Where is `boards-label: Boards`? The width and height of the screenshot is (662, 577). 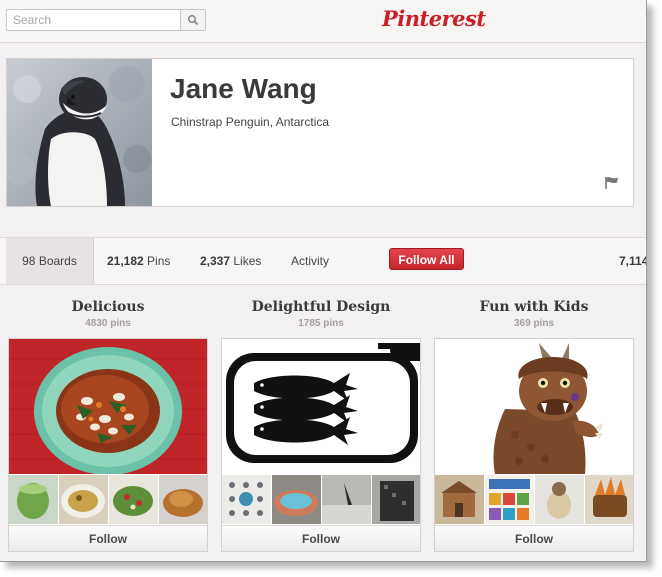 boards-label: Boards is located at coordinates (57, 261).